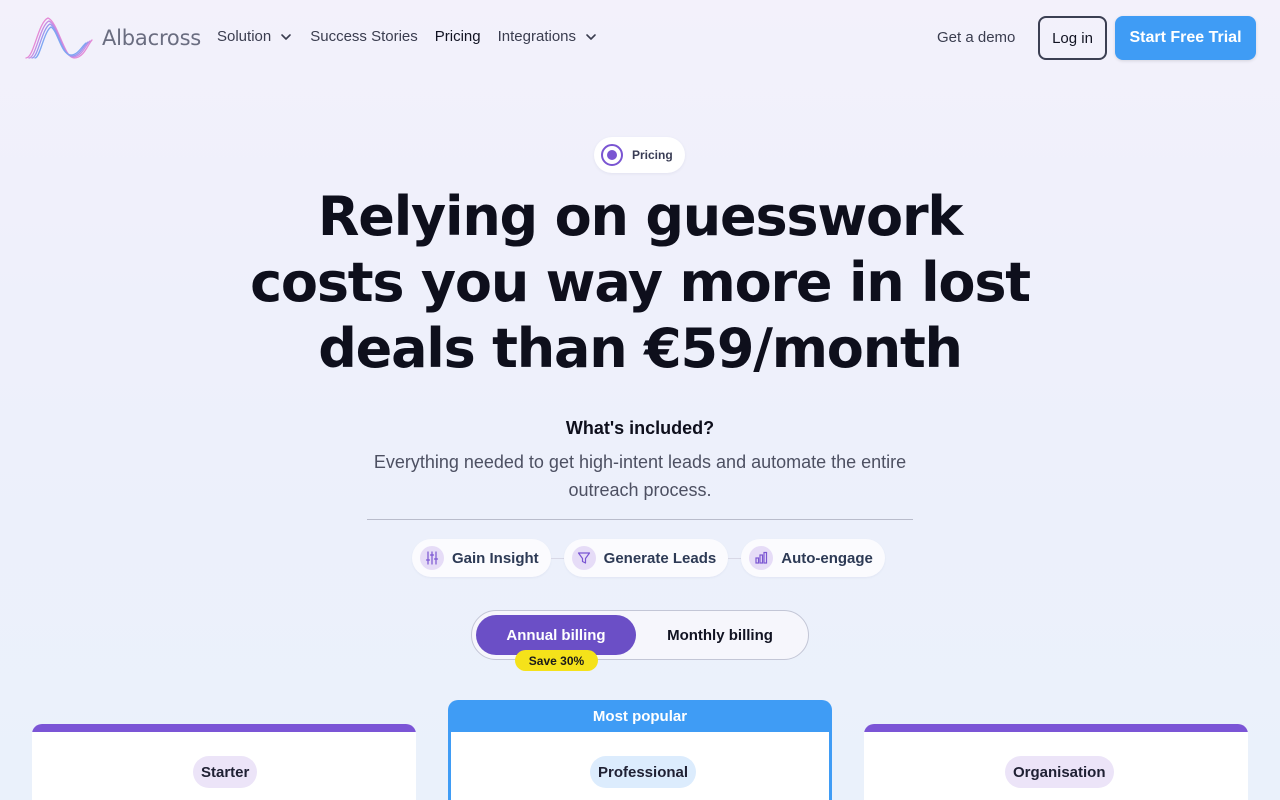 Image resolution: width=1280 pixels, height=800 pixels. What do you see at coordinates (1059, 772) in the screenshot?
I see `plan-name: Organisation` at bounding box center [1059, 772].